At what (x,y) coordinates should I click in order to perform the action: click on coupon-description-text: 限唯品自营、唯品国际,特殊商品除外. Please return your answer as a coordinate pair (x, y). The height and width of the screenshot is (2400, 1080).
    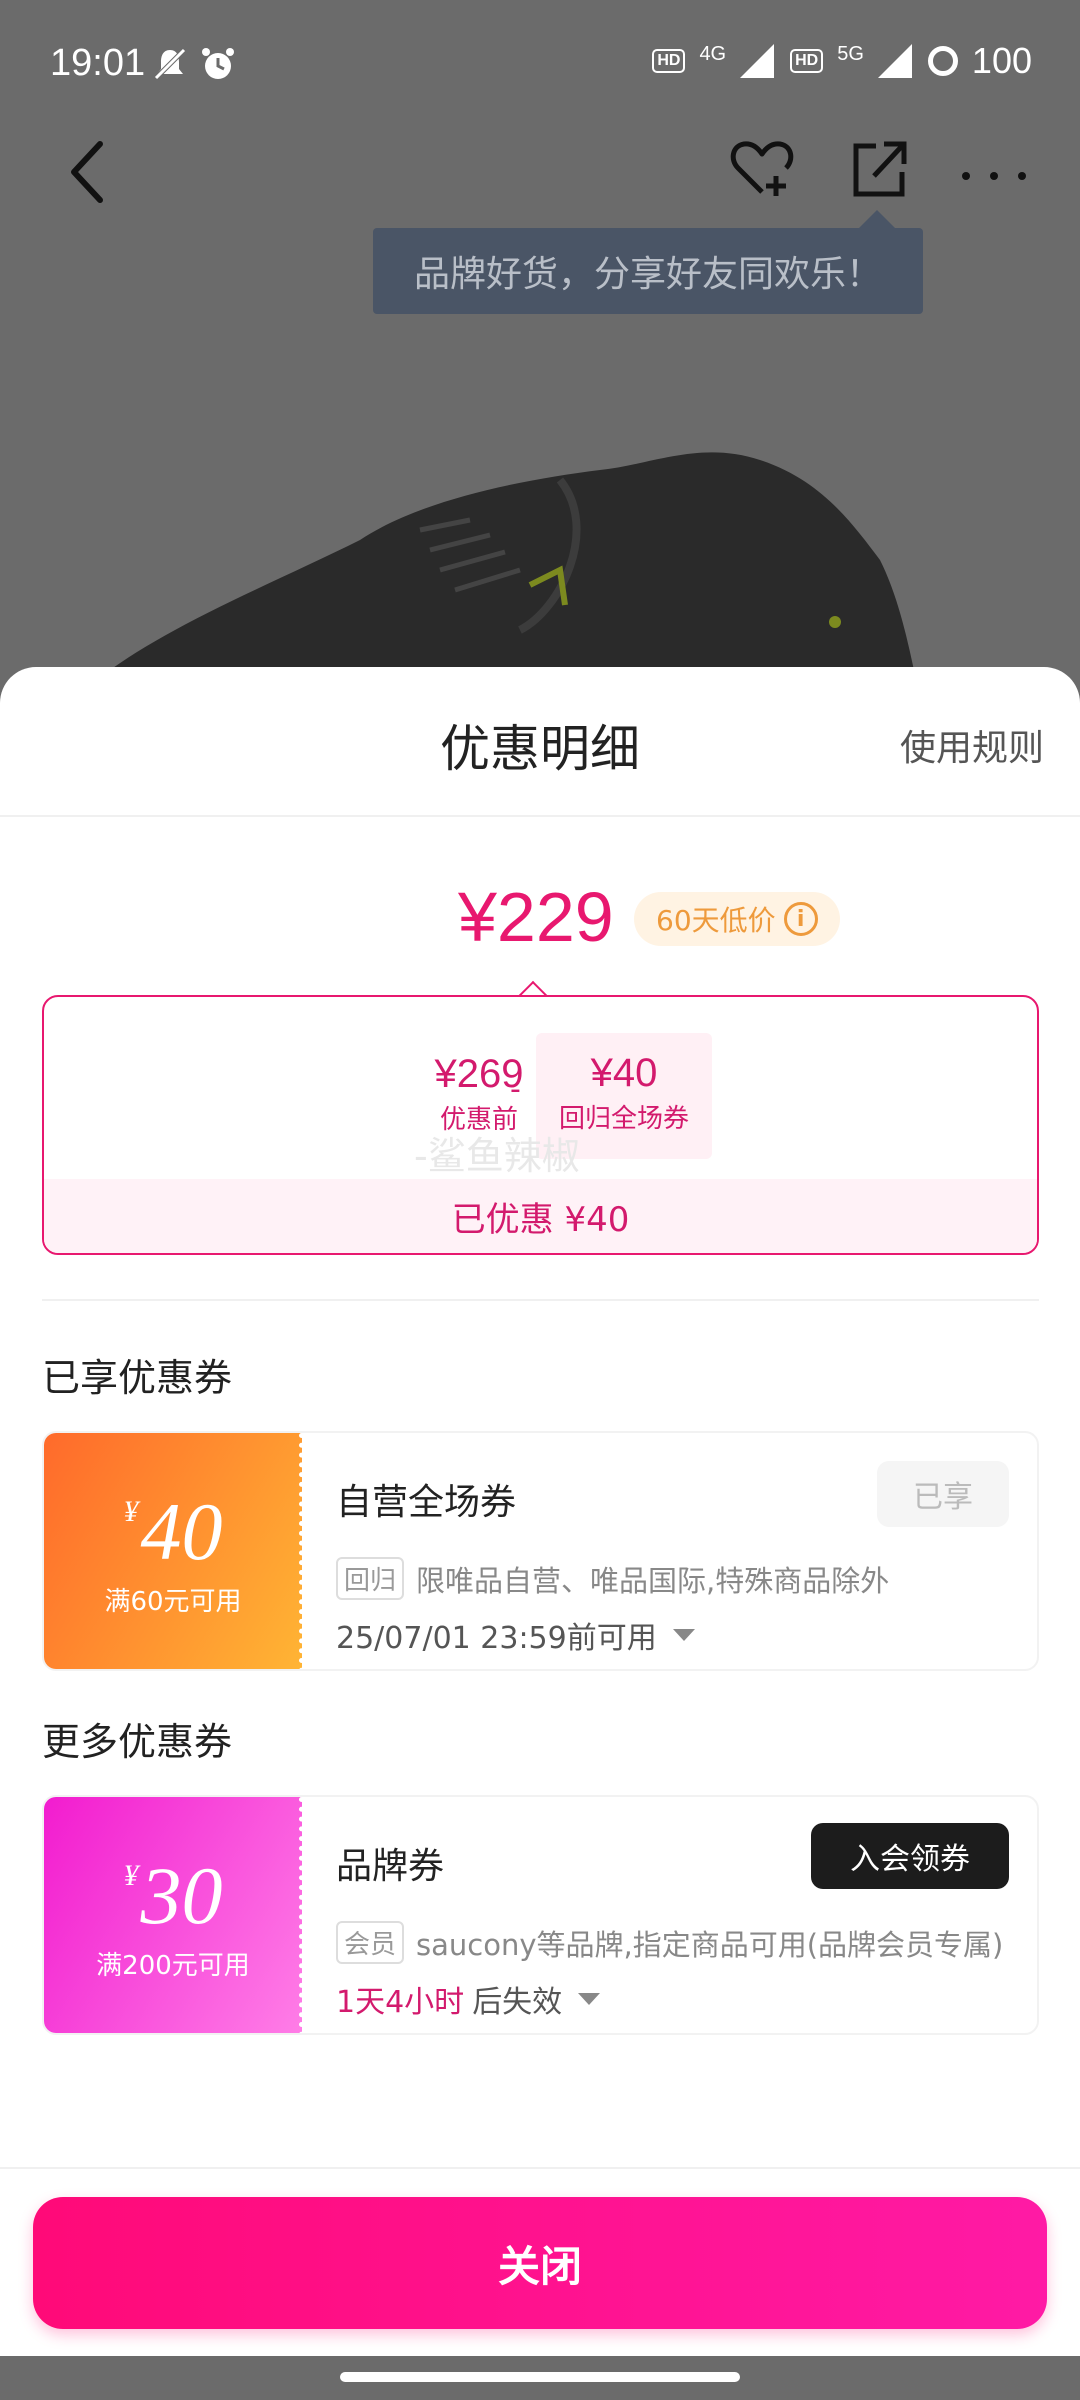
    Looking at the image, I should click on (653, 1580).